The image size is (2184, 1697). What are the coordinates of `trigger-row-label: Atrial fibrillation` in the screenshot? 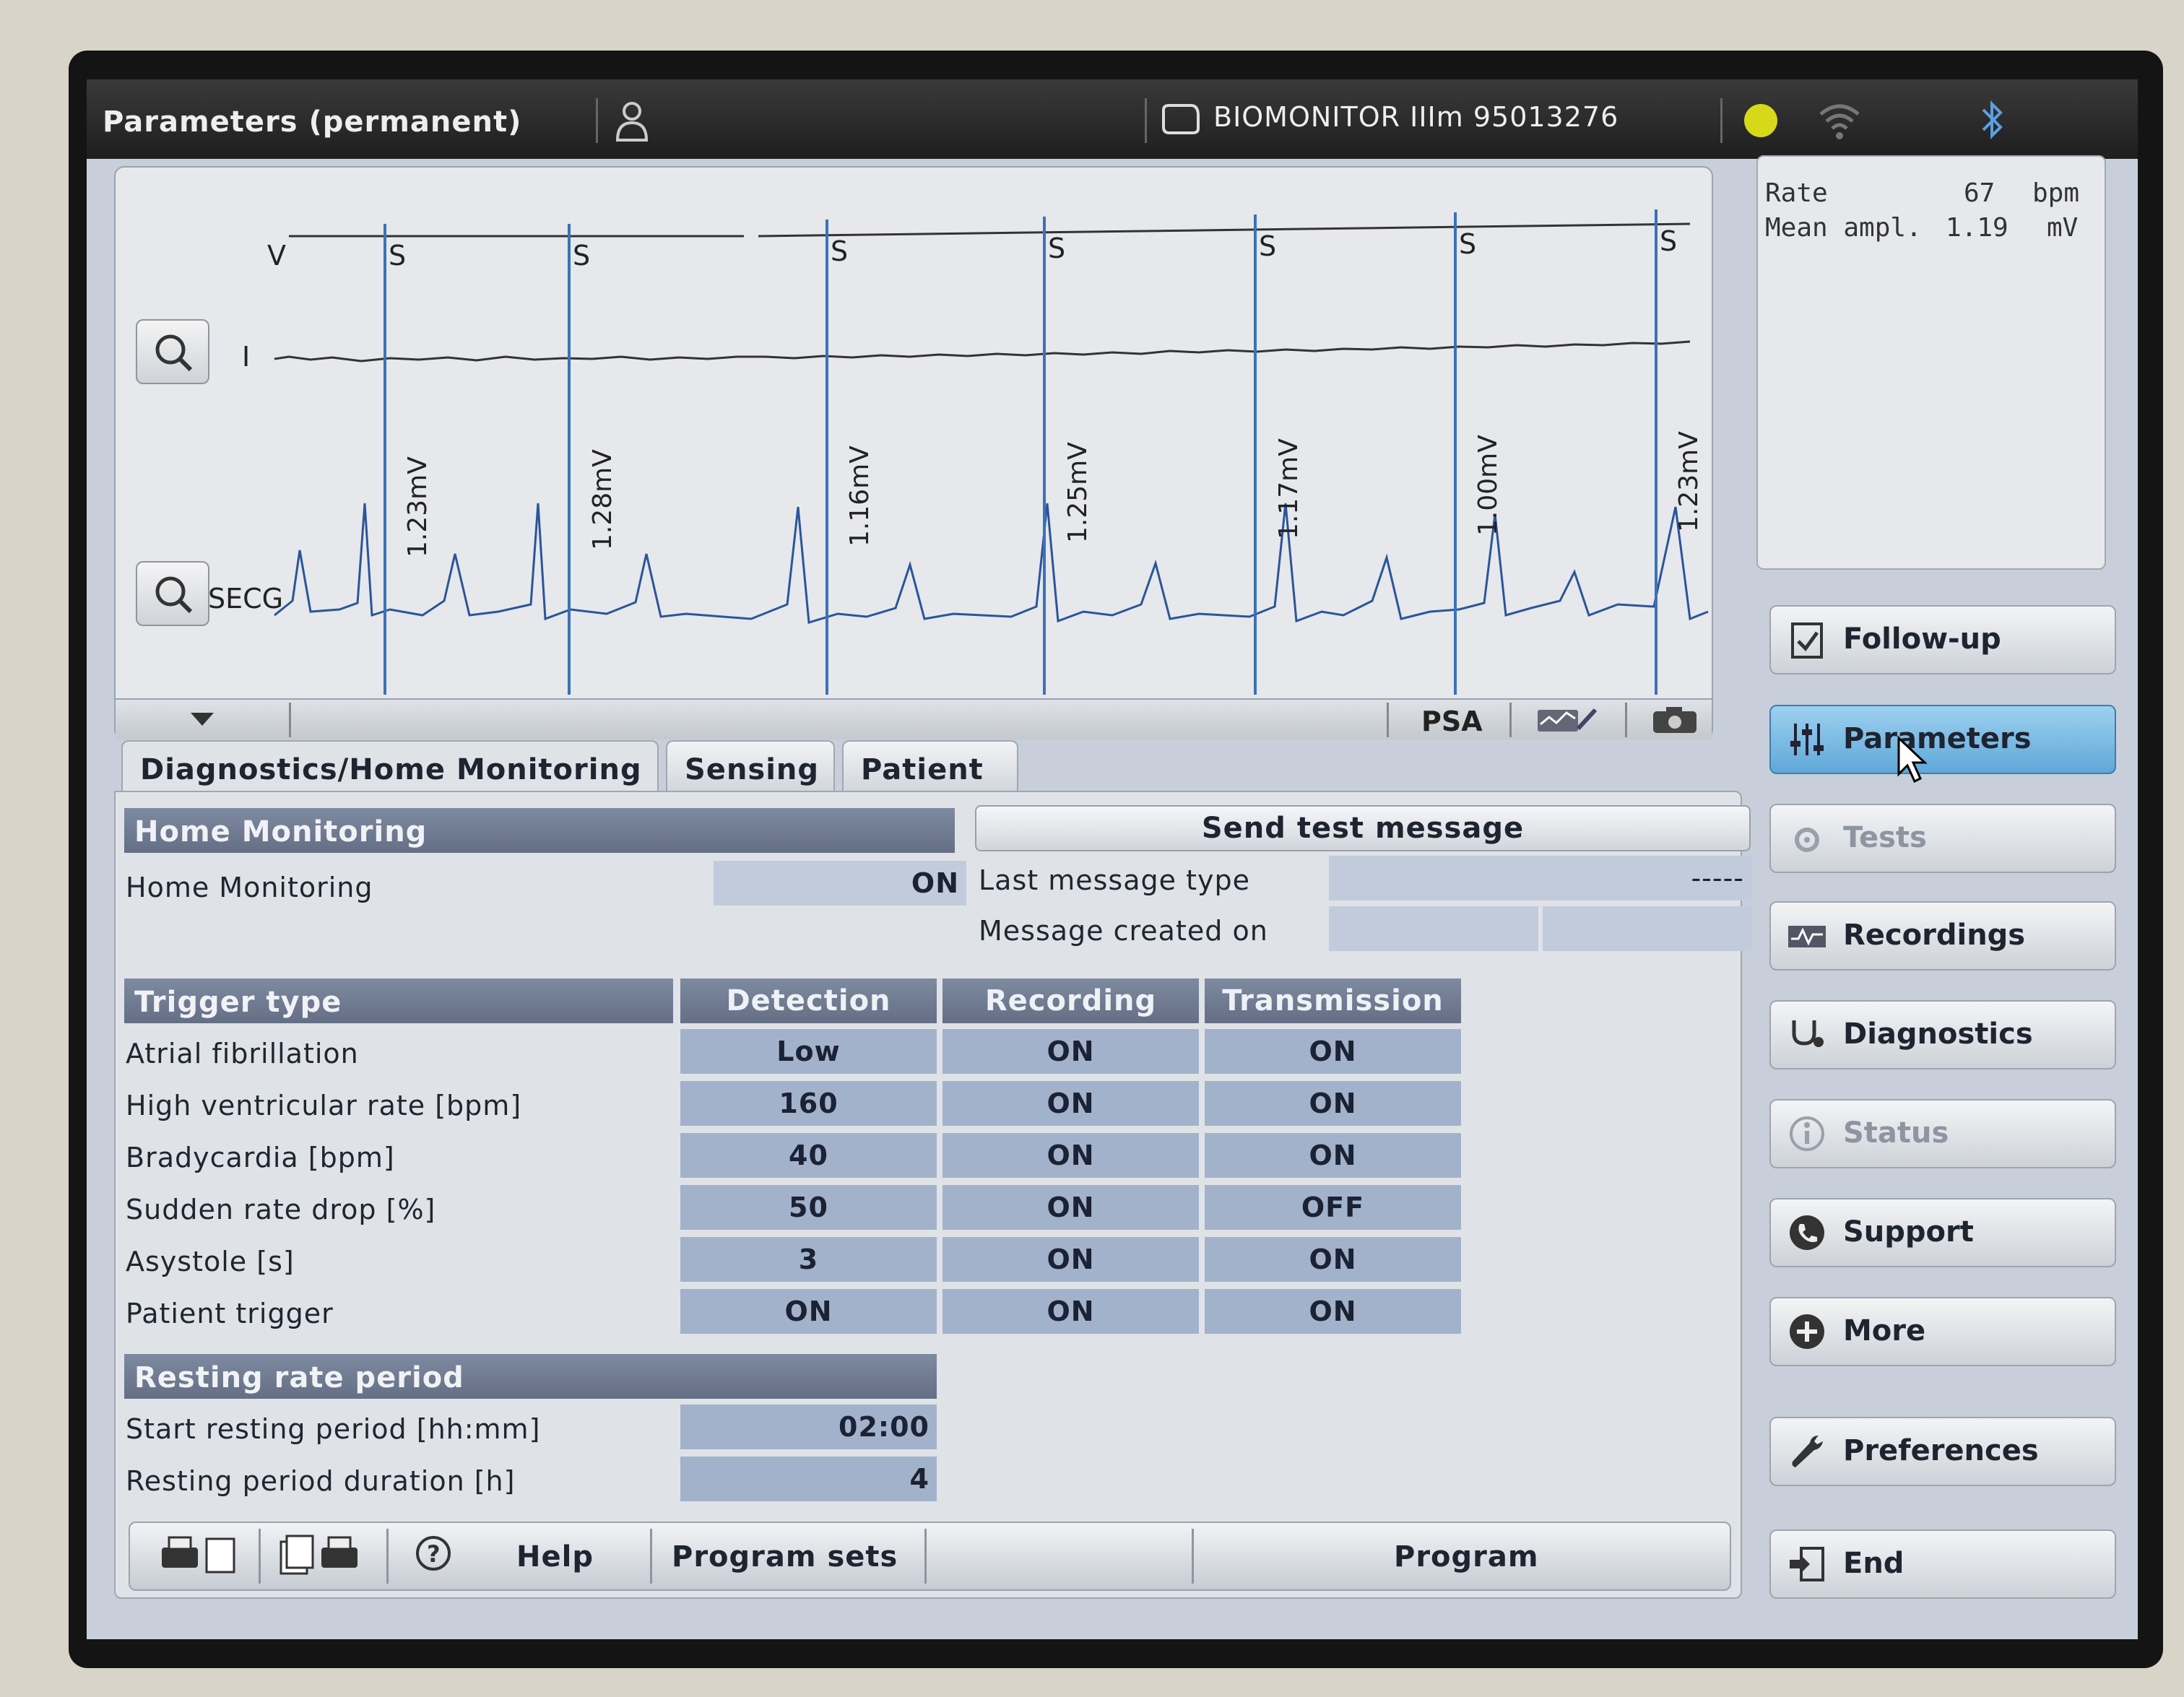 It's located at (242, 1053).